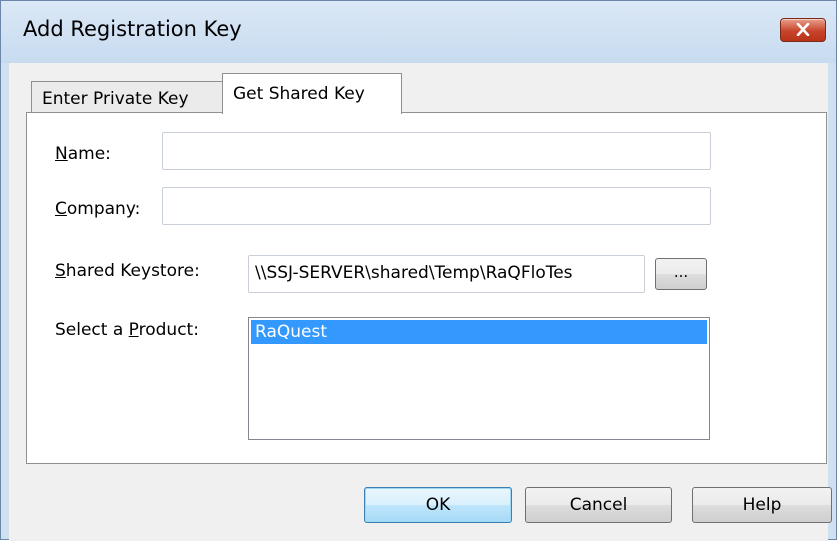 The height and width of the screenshot is (541, 837). What do you see at coordinates (299, 94) in the screenshot?
I see `tab-label: Get Shared Key` at bounding box center [299, 94].